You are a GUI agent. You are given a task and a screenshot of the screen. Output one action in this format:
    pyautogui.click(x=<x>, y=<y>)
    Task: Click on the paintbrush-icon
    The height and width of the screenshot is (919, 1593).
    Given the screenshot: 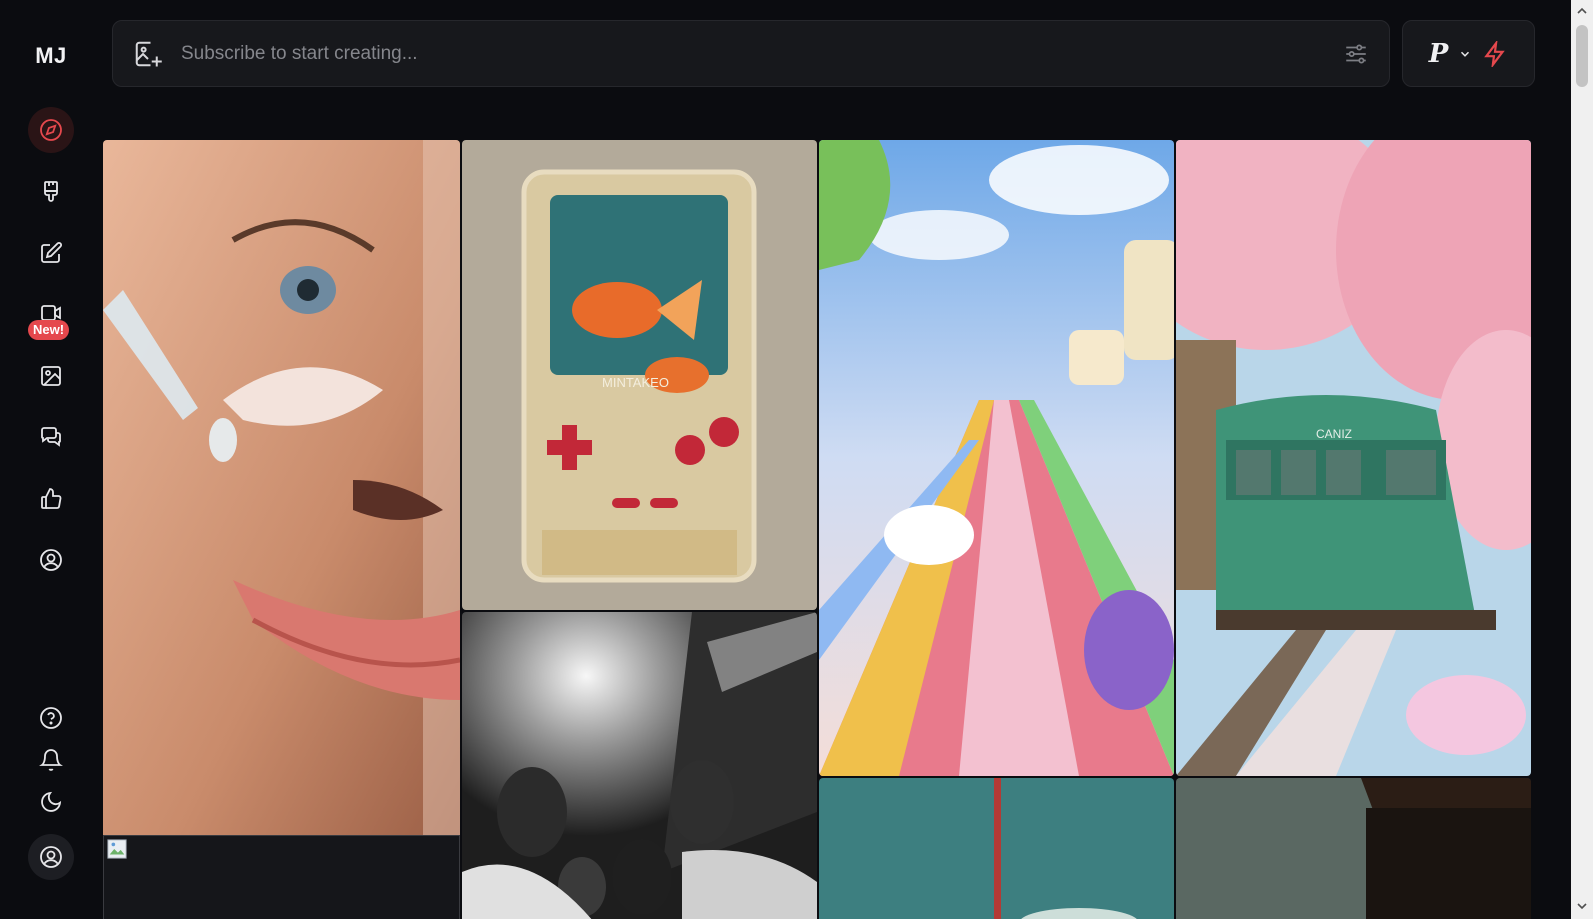 What is the action you would take?
    pyautogui.click(x=51, y=191)
    